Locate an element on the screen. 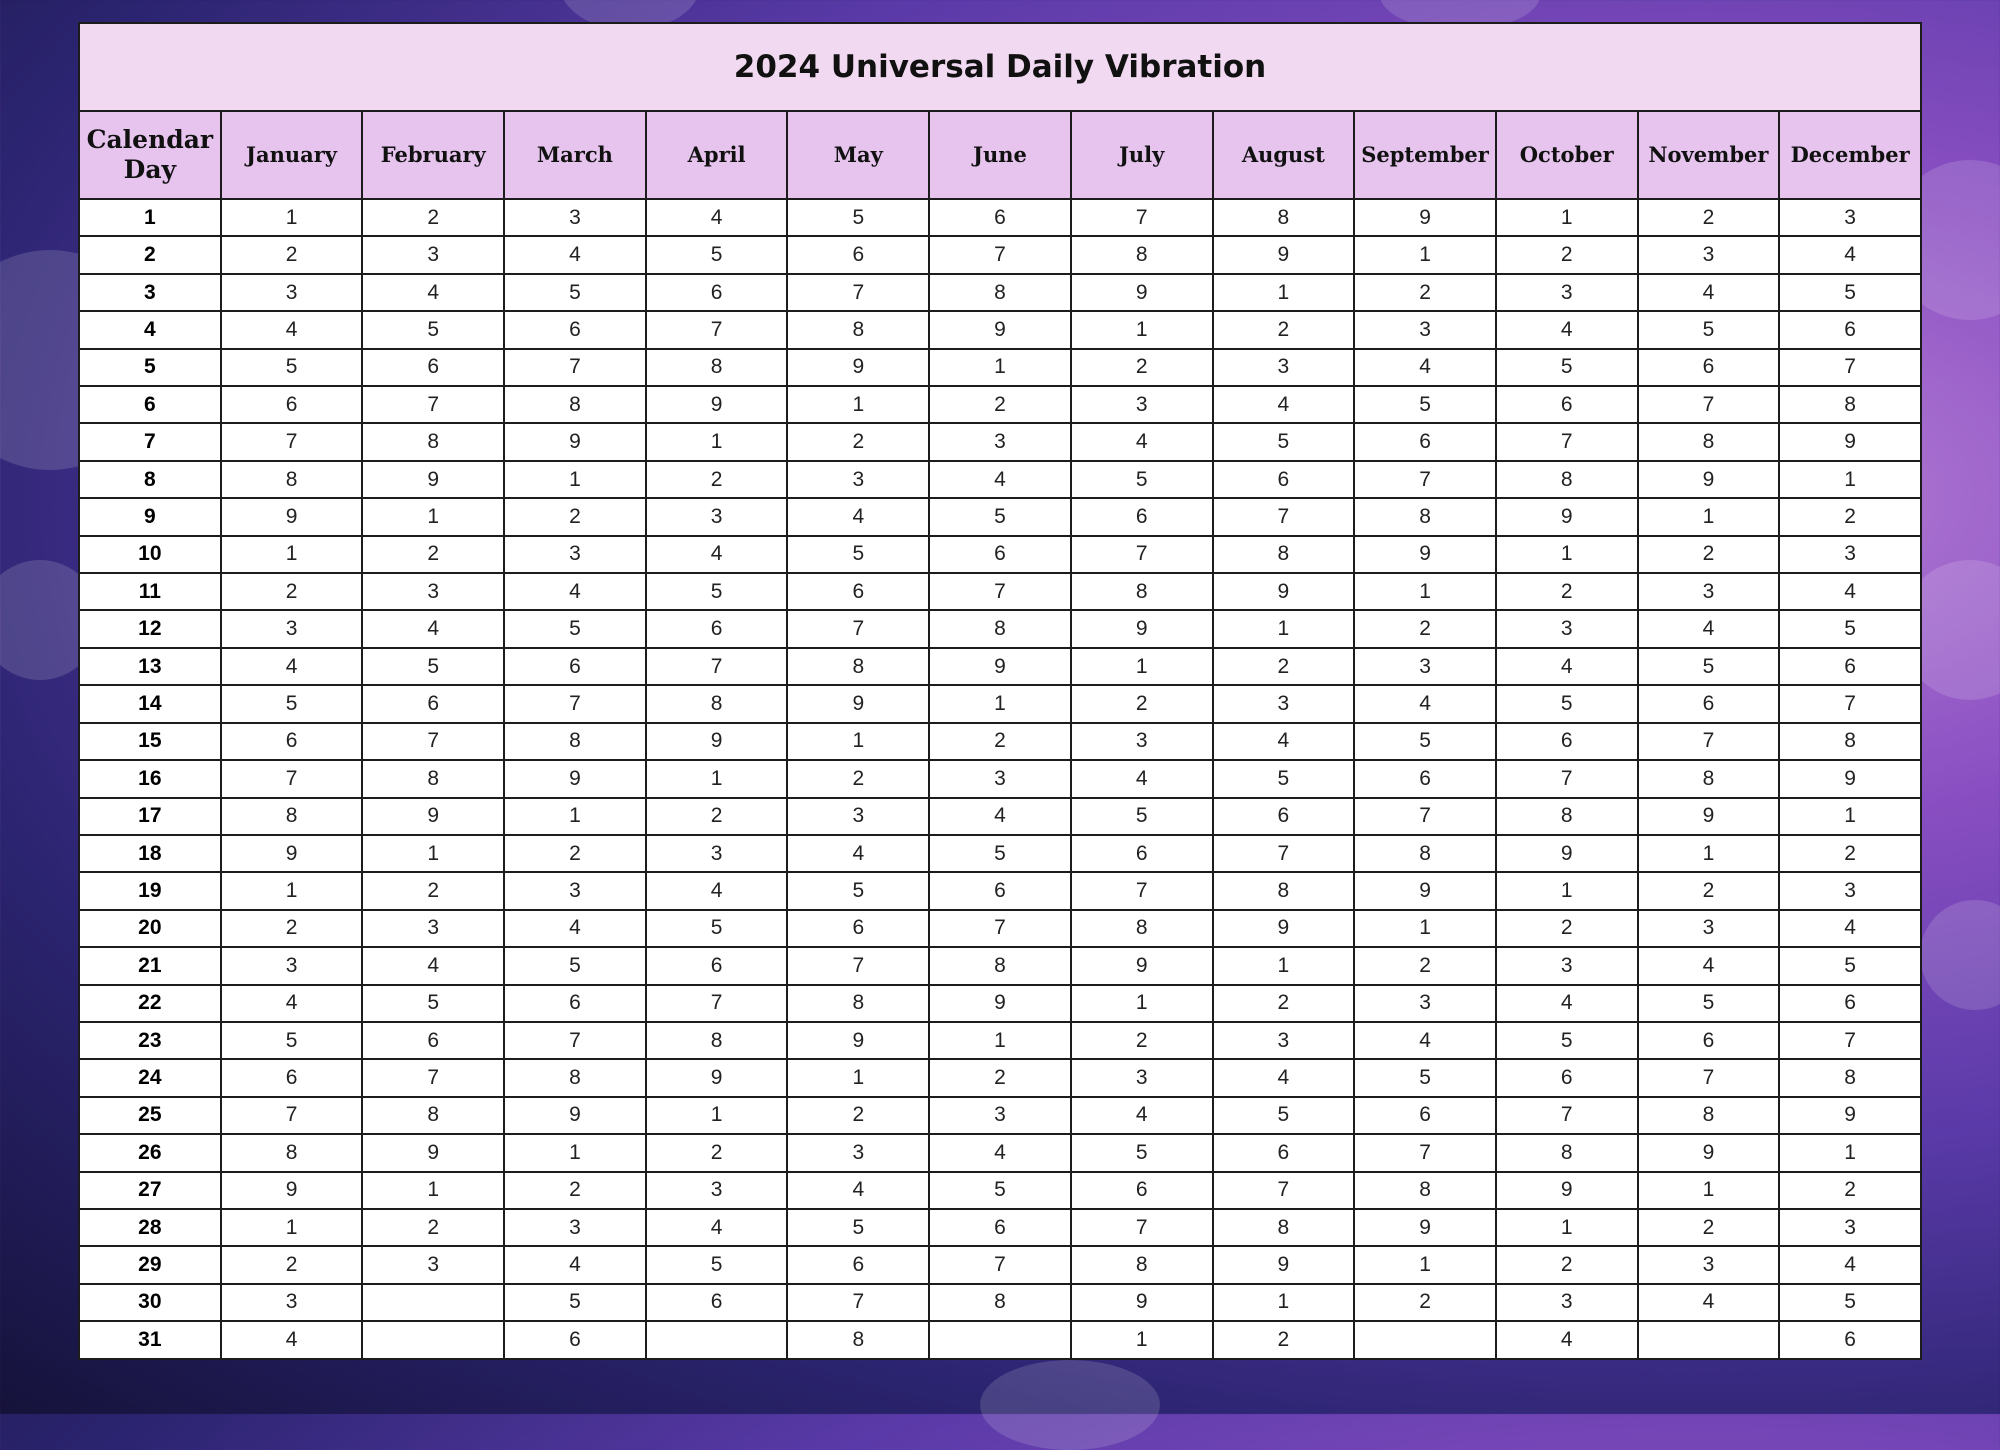 Image resolution: width=2000 pixels, height=1450 pixels. table-row: 5567891234567 is located at coordinates (1000, 367).